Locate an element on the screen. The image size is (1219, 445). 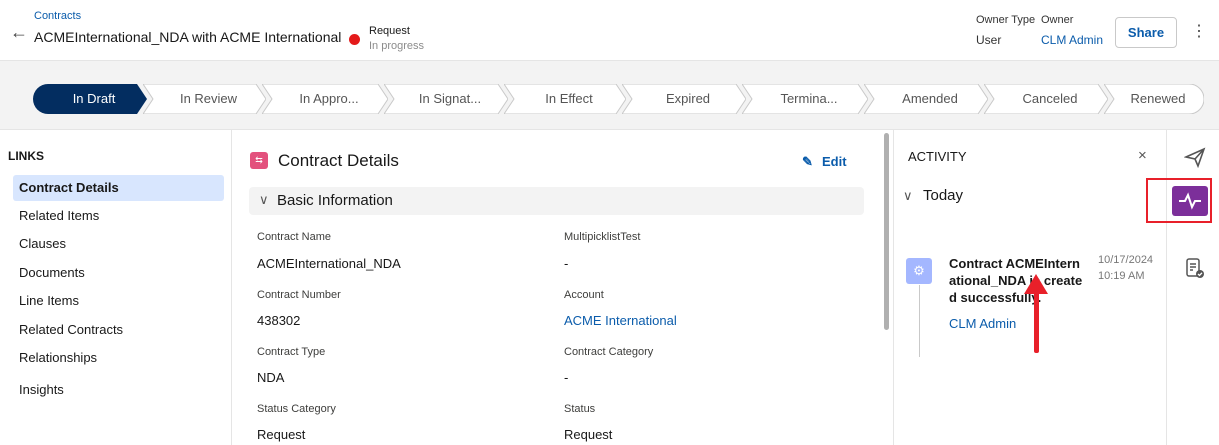
nav-item-clauses: Clauses is located at coordinates (118, 244).